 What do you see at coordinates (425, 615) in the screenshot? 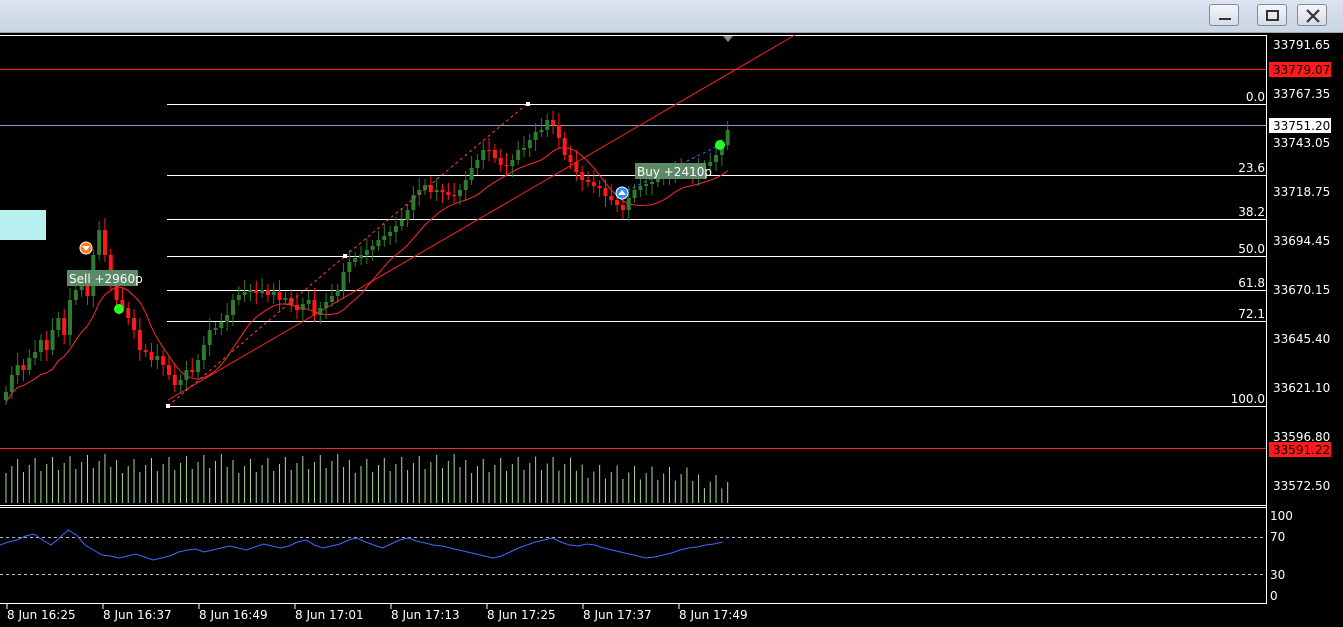
I see `time-label-4: 8 Jun 17:13` at bounding box center [425, 615].